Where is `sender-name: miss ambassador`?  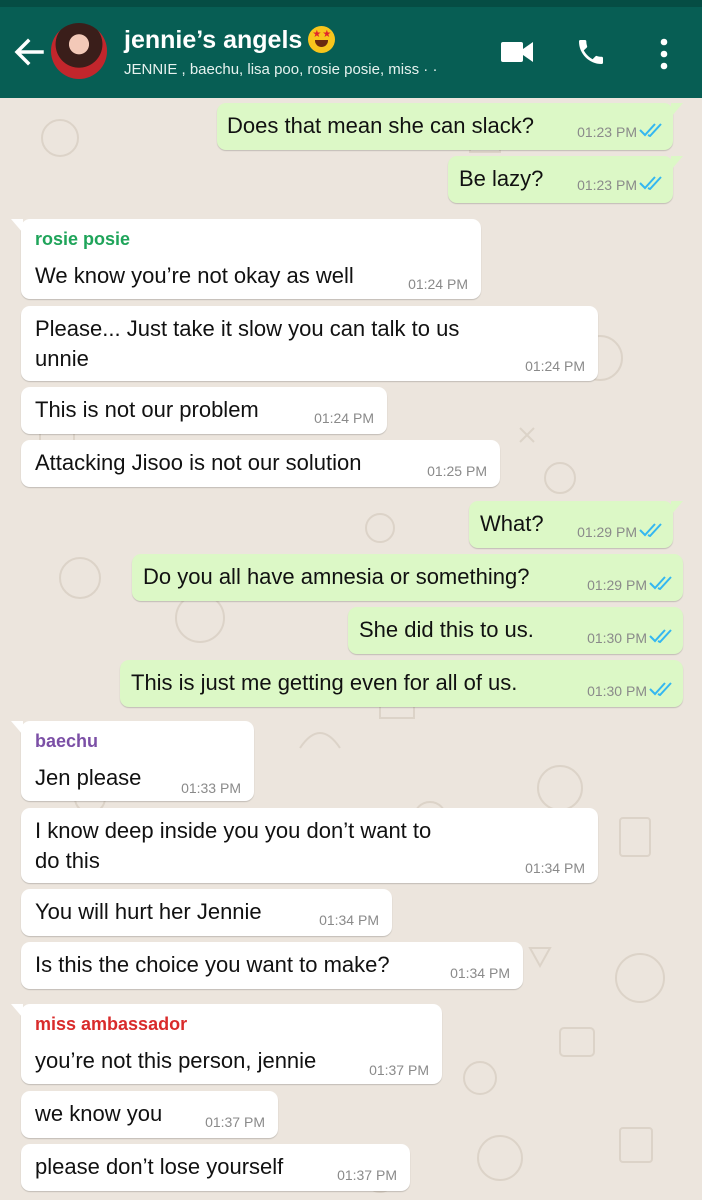 sender-name: miss ambassador is located at coordinates (111, 1024).